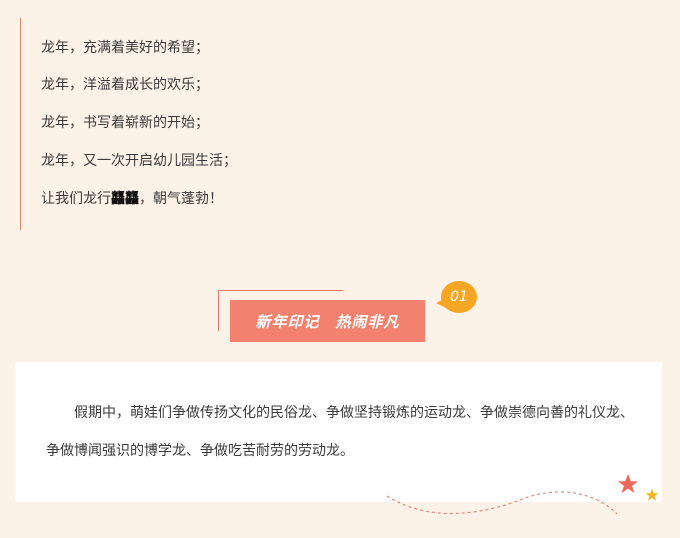 Image resolution: width=680 pixels, height=538 pixels. Describe the element at coordinates (502, 503) in the screenshot. I see `decorative-wave` at that location.